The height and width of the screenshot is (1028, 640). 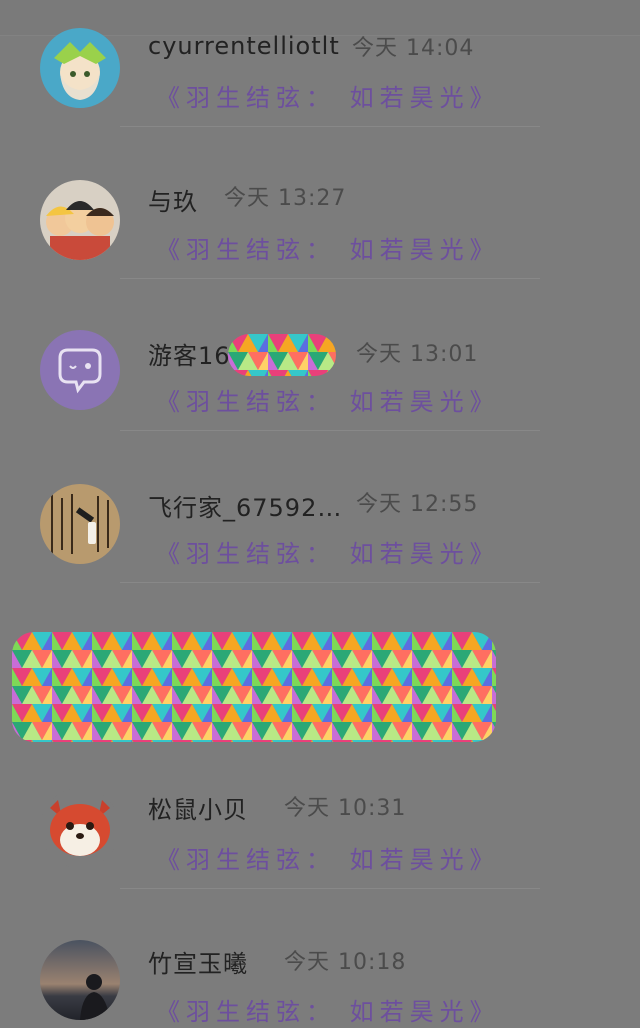 What do you see at coordinates (345, 962) in the screenshot?
I see `comment-time: 今天 10:18` at bounding box center [345, 962].